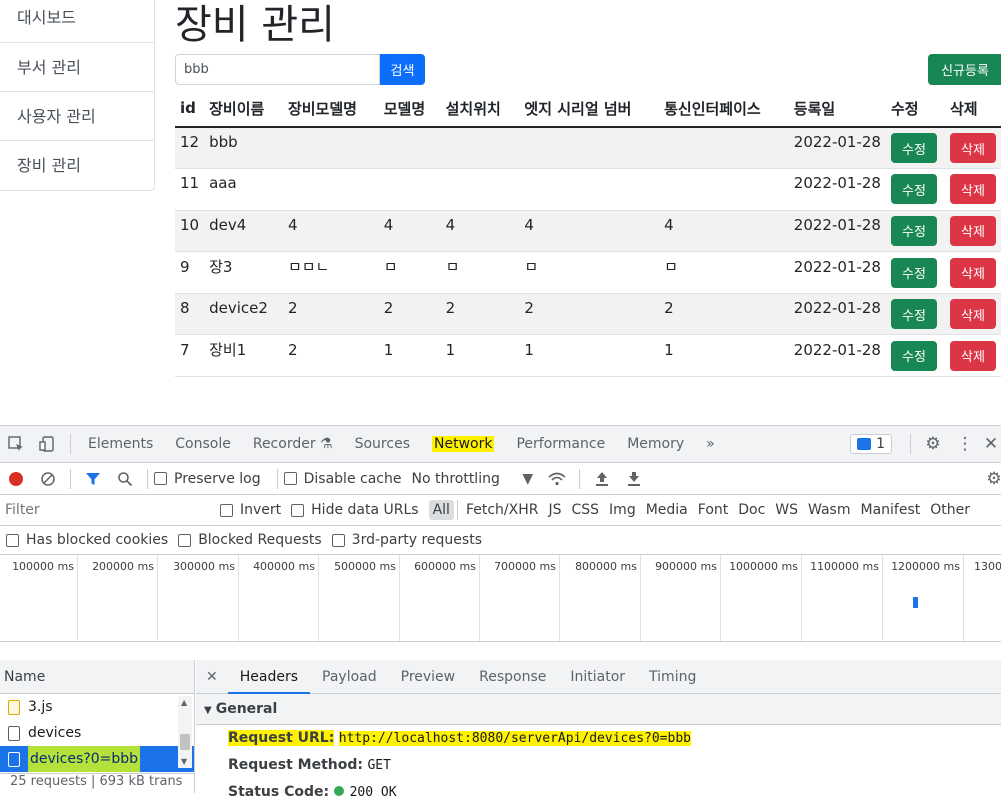 This screenshot has width=1001, height=806. I want to click on search-bar: 검색, so click(300, 69).